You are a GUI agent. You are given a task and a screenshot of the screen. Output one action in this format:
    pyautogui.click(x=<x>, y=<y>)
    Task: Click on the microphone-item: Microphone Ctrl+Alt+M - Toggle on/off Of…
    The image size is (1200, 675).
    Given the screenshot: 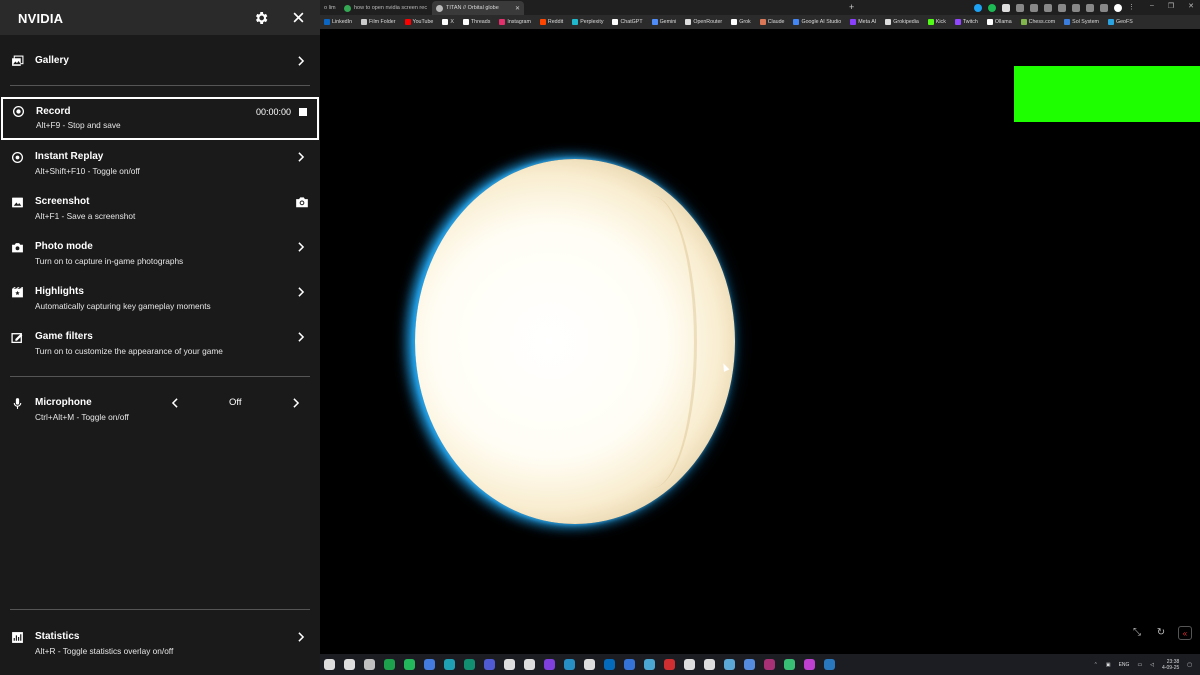 What is the action you would take?
    pyautogui.click(x=160, y=411)
    